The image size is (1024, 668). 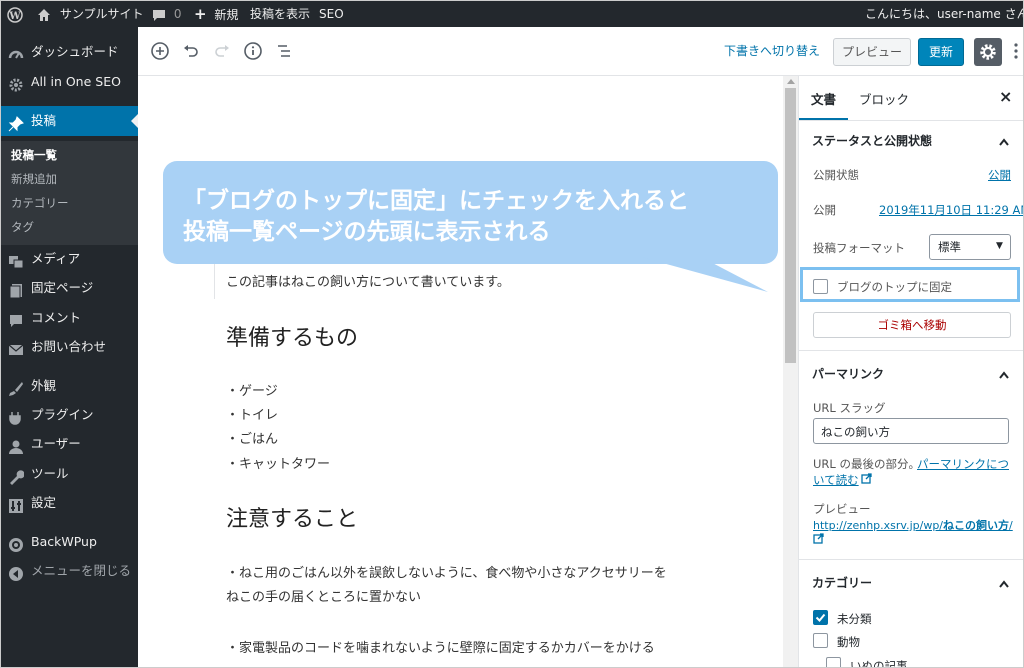 I want to click on gear-icon, so click(x=988, y=57).